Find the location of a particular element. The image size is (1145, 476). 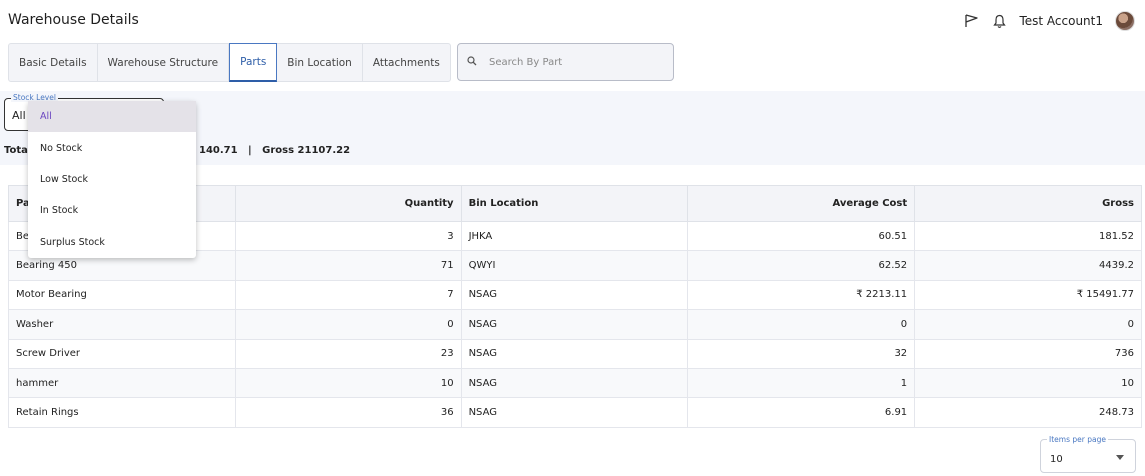

search-input is located at coordinates (569, 62).